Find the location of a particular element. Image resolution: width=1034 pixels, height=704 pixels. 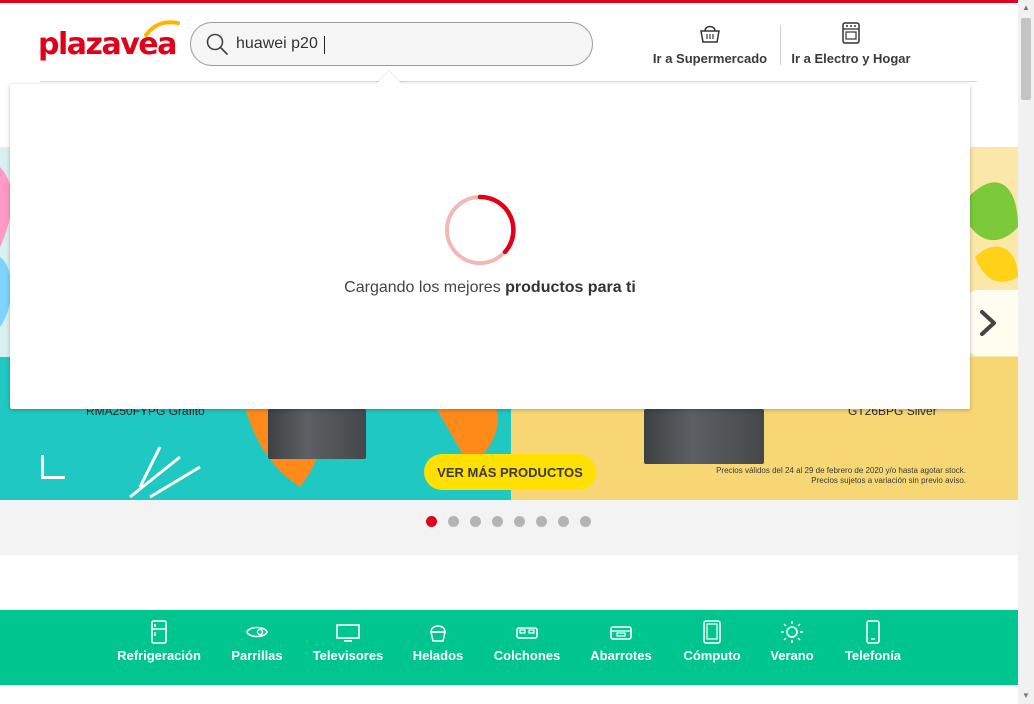

category-telefonia: Telefonía is located at coordinates (873, 641).